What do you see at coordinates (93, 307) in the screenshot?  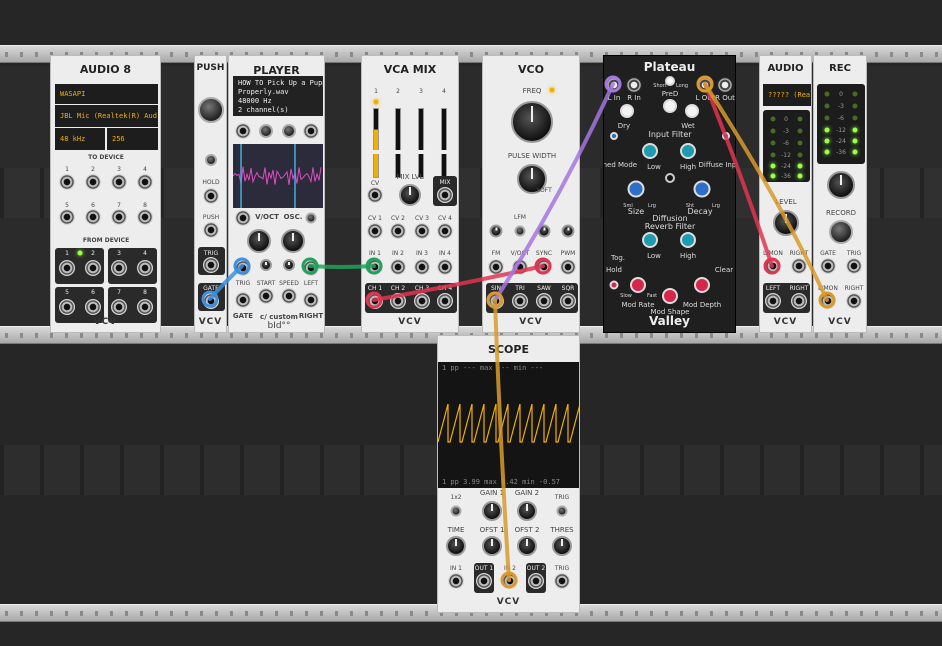 I see `from-device-6-output` at bounding box center [93, 307].